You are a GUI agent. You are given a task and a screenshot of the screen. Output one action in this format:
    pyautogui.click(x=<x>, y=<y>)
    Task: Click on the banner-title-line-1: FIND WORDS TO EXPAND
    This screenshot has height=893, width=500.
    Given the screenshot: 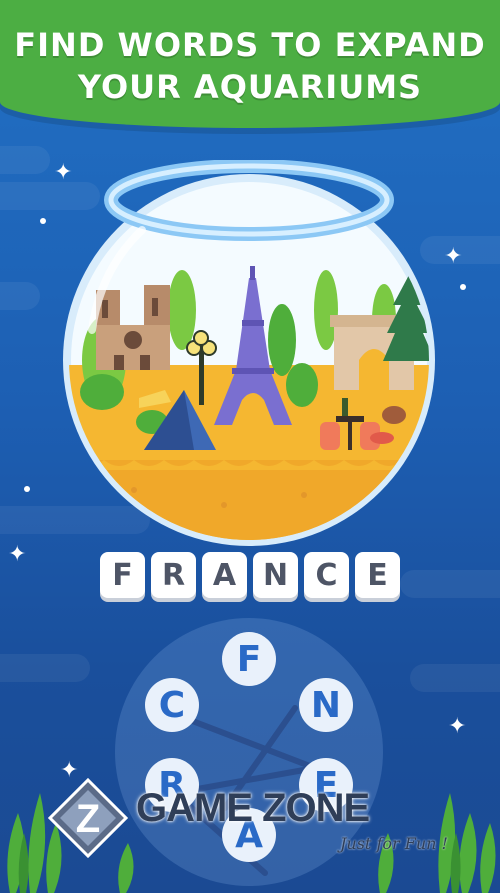 What is the action you would take?
    pyautogui.click(x=250, y=45)
    